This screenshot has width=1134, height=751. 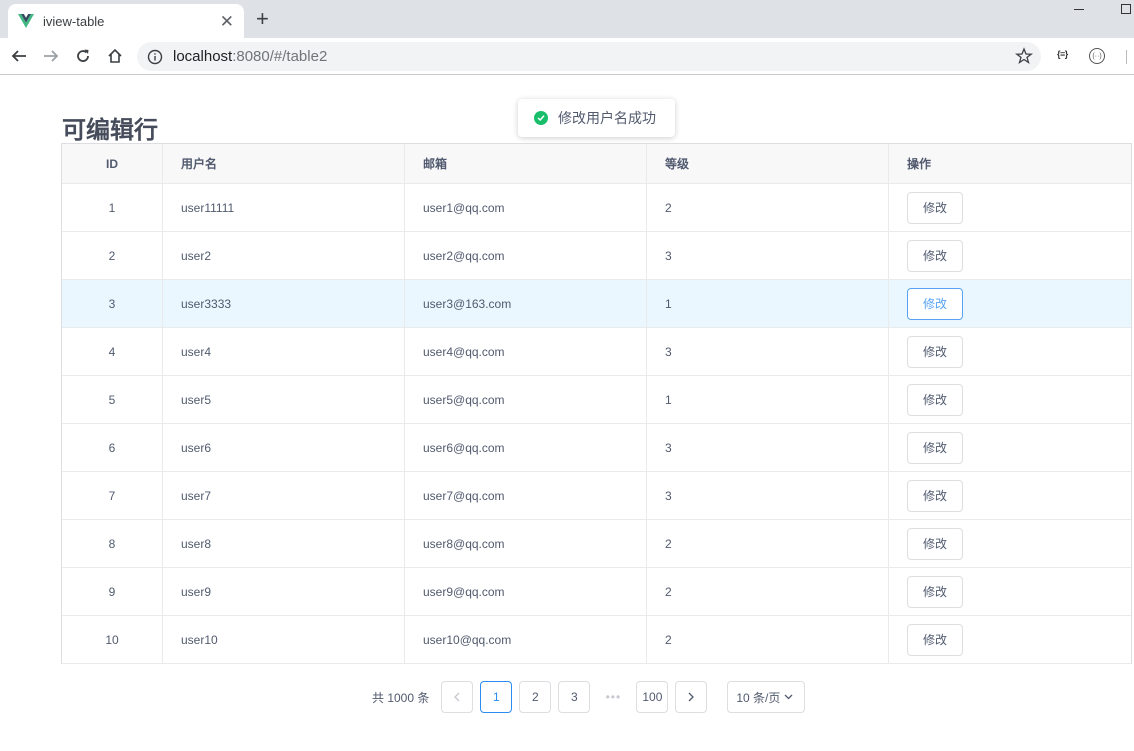 I want to click on back-icon, so click(x=19, y=56).